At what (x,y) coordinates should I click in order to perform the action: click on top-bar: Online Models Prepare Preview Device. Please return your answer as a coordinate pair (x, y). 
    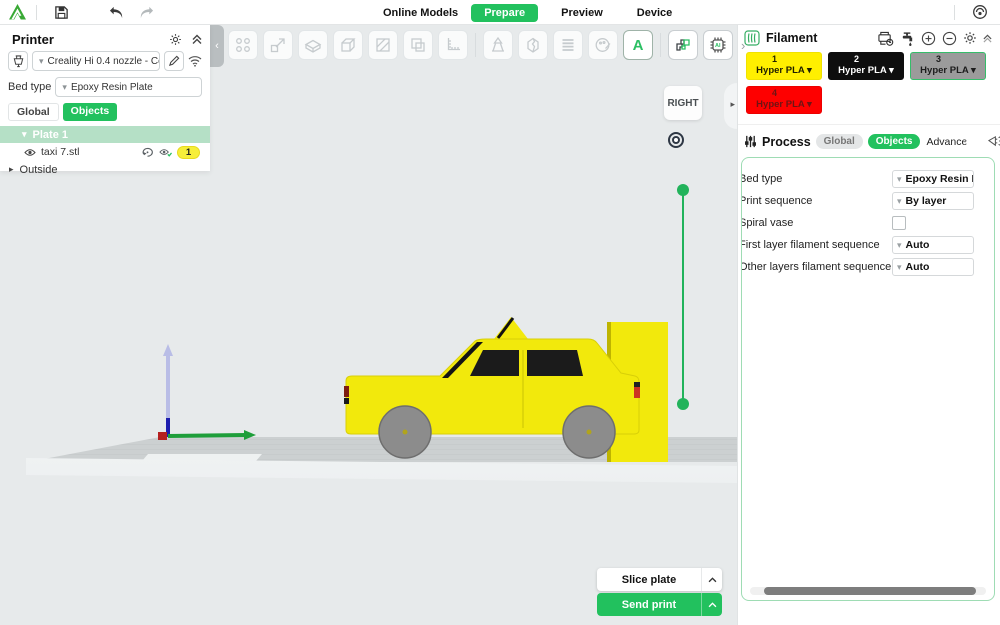
    Looking at the image, I should click on (500, 12).